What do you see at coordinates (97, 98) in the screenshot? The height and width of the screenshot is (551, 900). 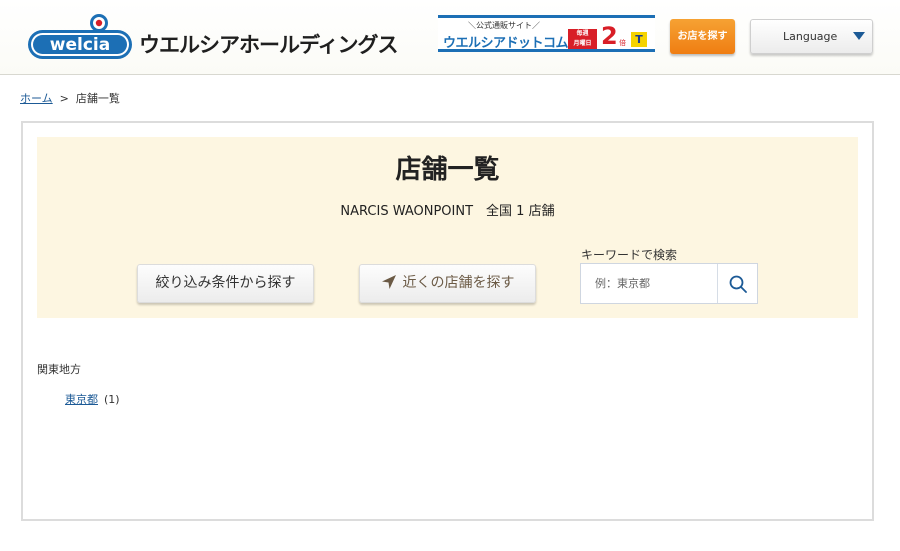 I see `breadcrumb-current: 店舗一覧` at bounding box center [97, 98].